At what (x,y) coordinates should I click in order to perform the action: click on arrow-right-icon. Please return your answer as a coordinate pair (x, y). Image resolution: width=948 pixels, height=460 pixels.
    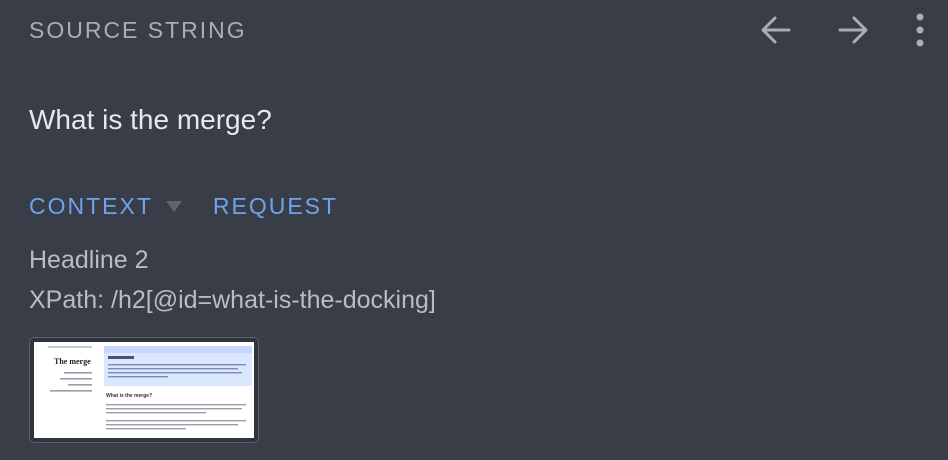
    Looking at the image, I should click on (853, 30).